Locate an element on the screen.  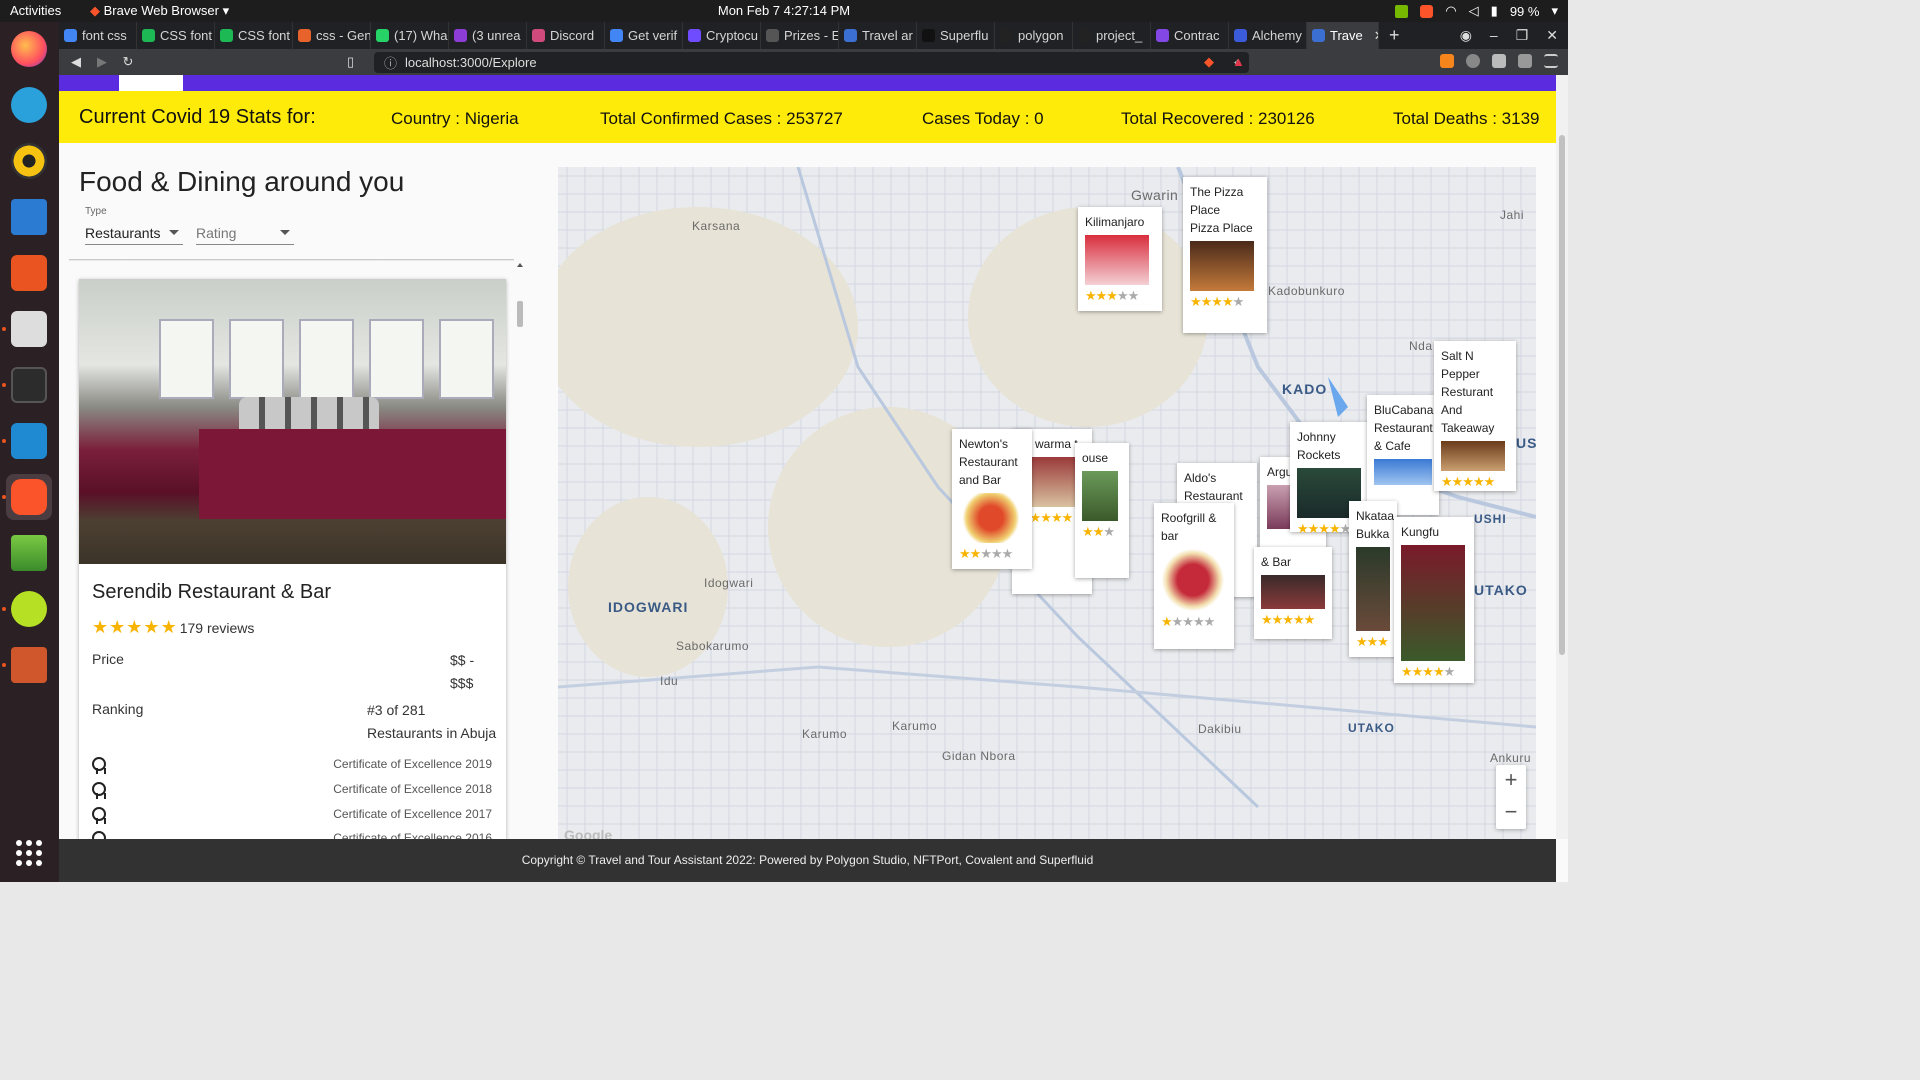
browser-tab-active: Trave✕ is located at coordinates (1343, 35).